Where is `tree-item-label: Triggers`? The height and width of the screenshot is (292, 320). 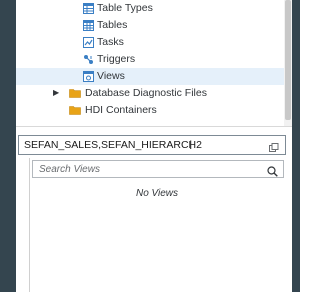 tree-item-label: Triggers is located at coordinates (116, 59).